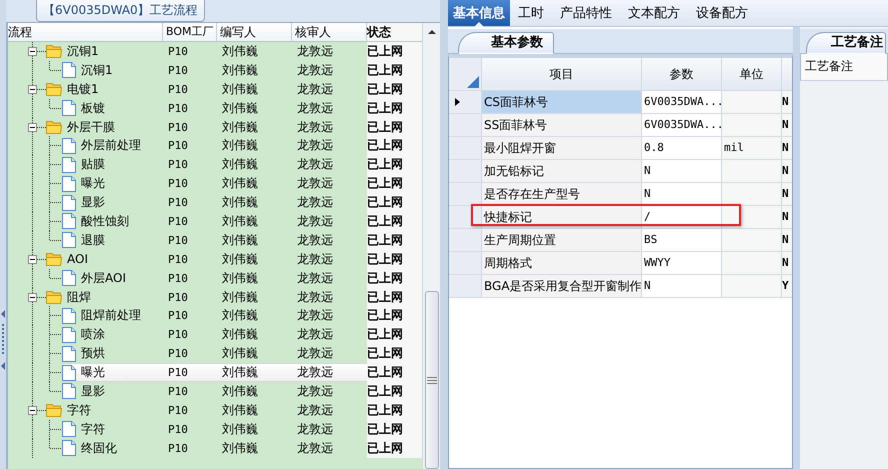  I want to click on table-row: 周期格式 WWYY N, so click(620, 263).